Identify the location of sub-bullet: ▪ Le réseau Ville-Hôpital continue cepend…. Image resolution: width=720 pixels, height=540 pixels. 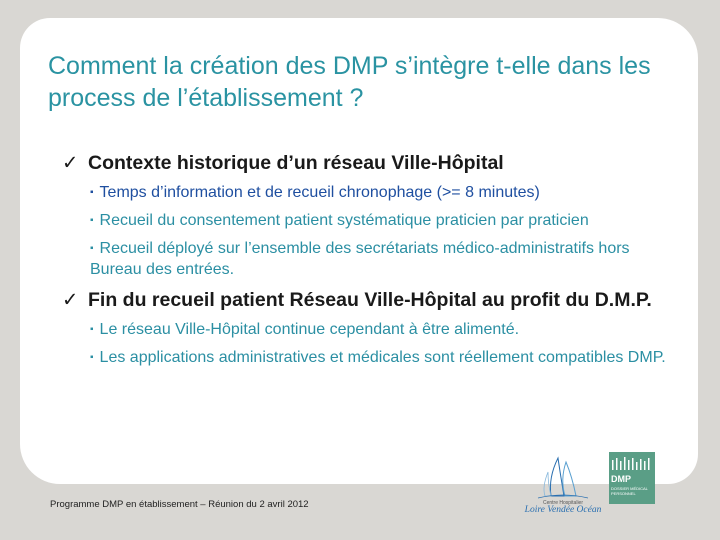
(382, 329).